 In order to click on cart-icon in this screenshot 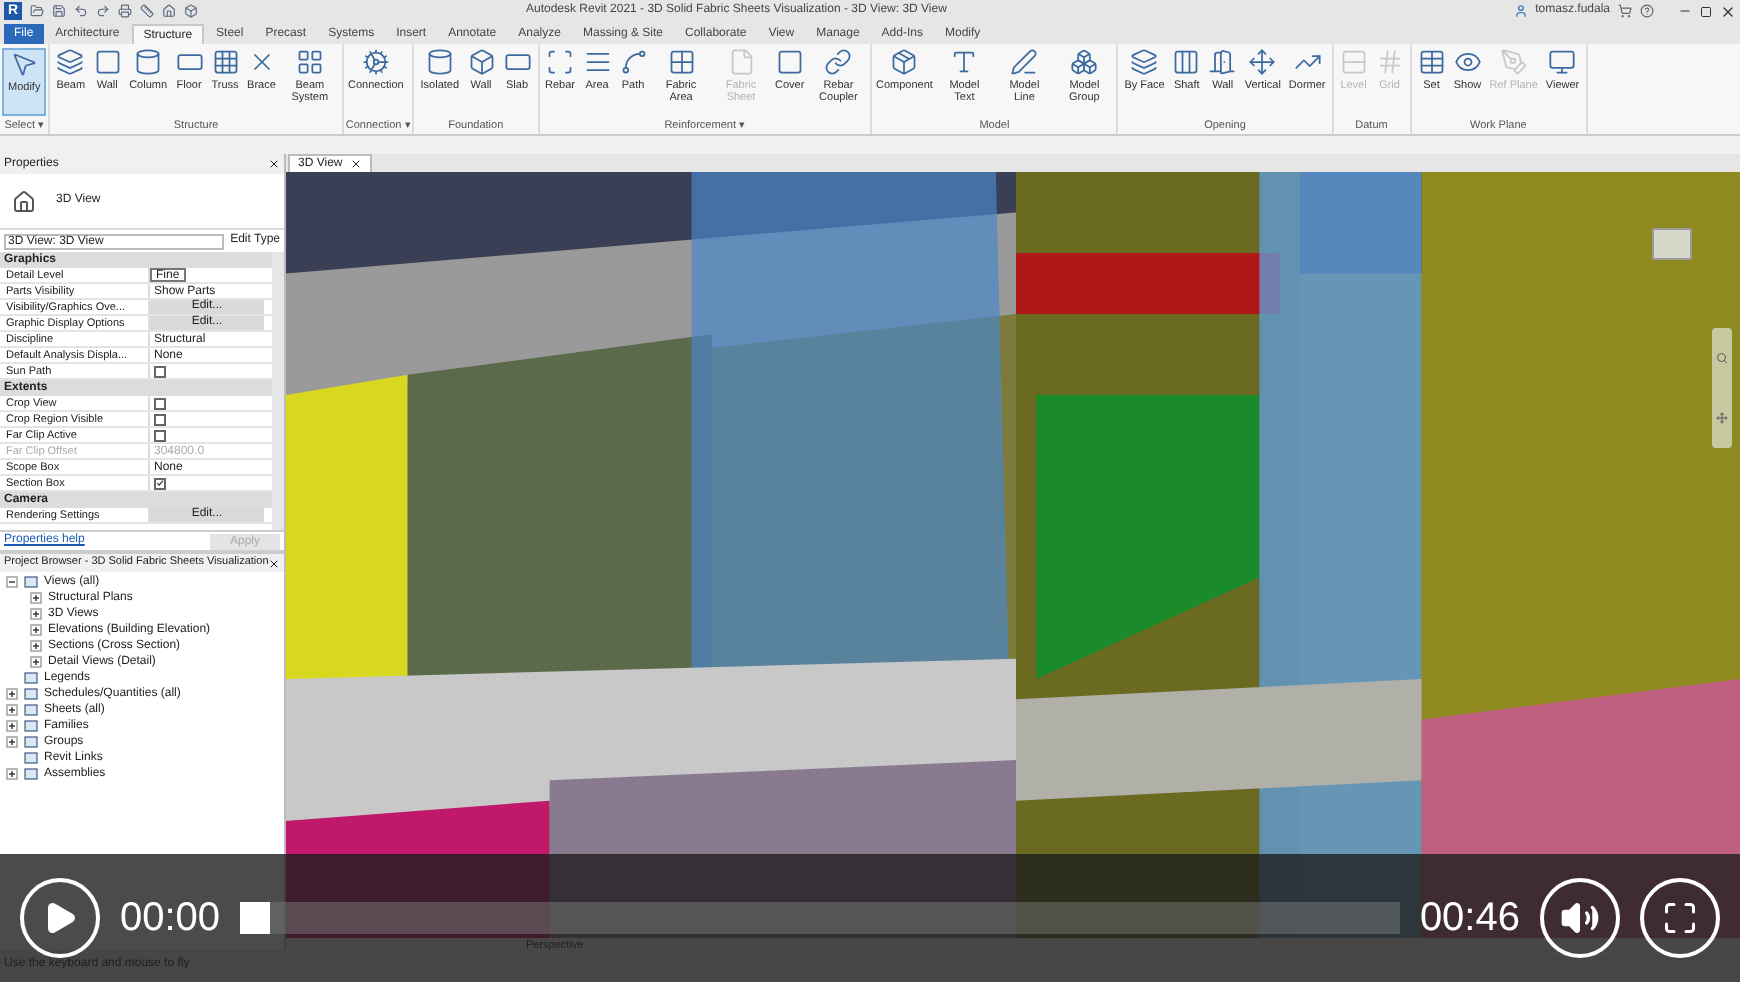, I will do `click(1625, 11)`.